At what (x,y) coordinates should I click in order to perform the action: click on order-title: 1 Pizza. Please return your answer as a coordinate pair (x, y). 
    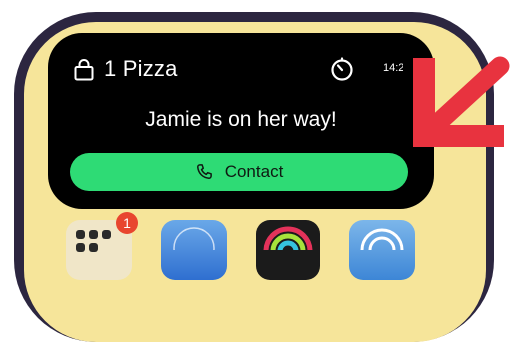
    Looking at the image, I should click on (141, 68).